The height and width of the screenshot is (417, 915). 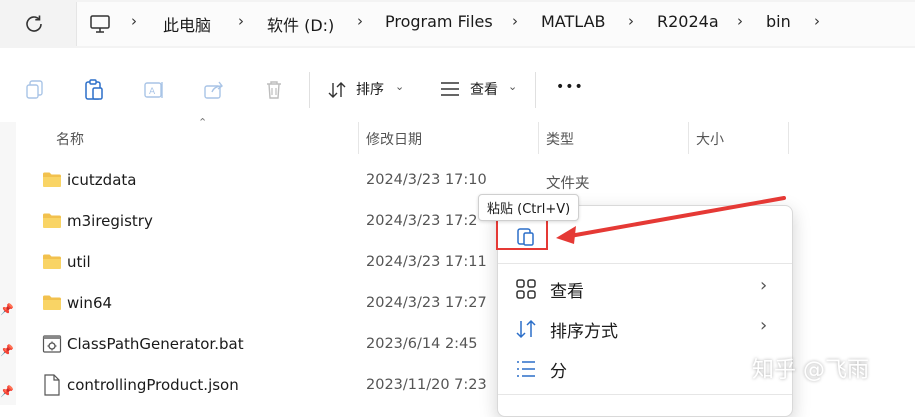 What do you see at coordinates (810, 370) in the screenshot?
I see `watermark: 知乎 @飞雨` at bounding box center [810, 370].